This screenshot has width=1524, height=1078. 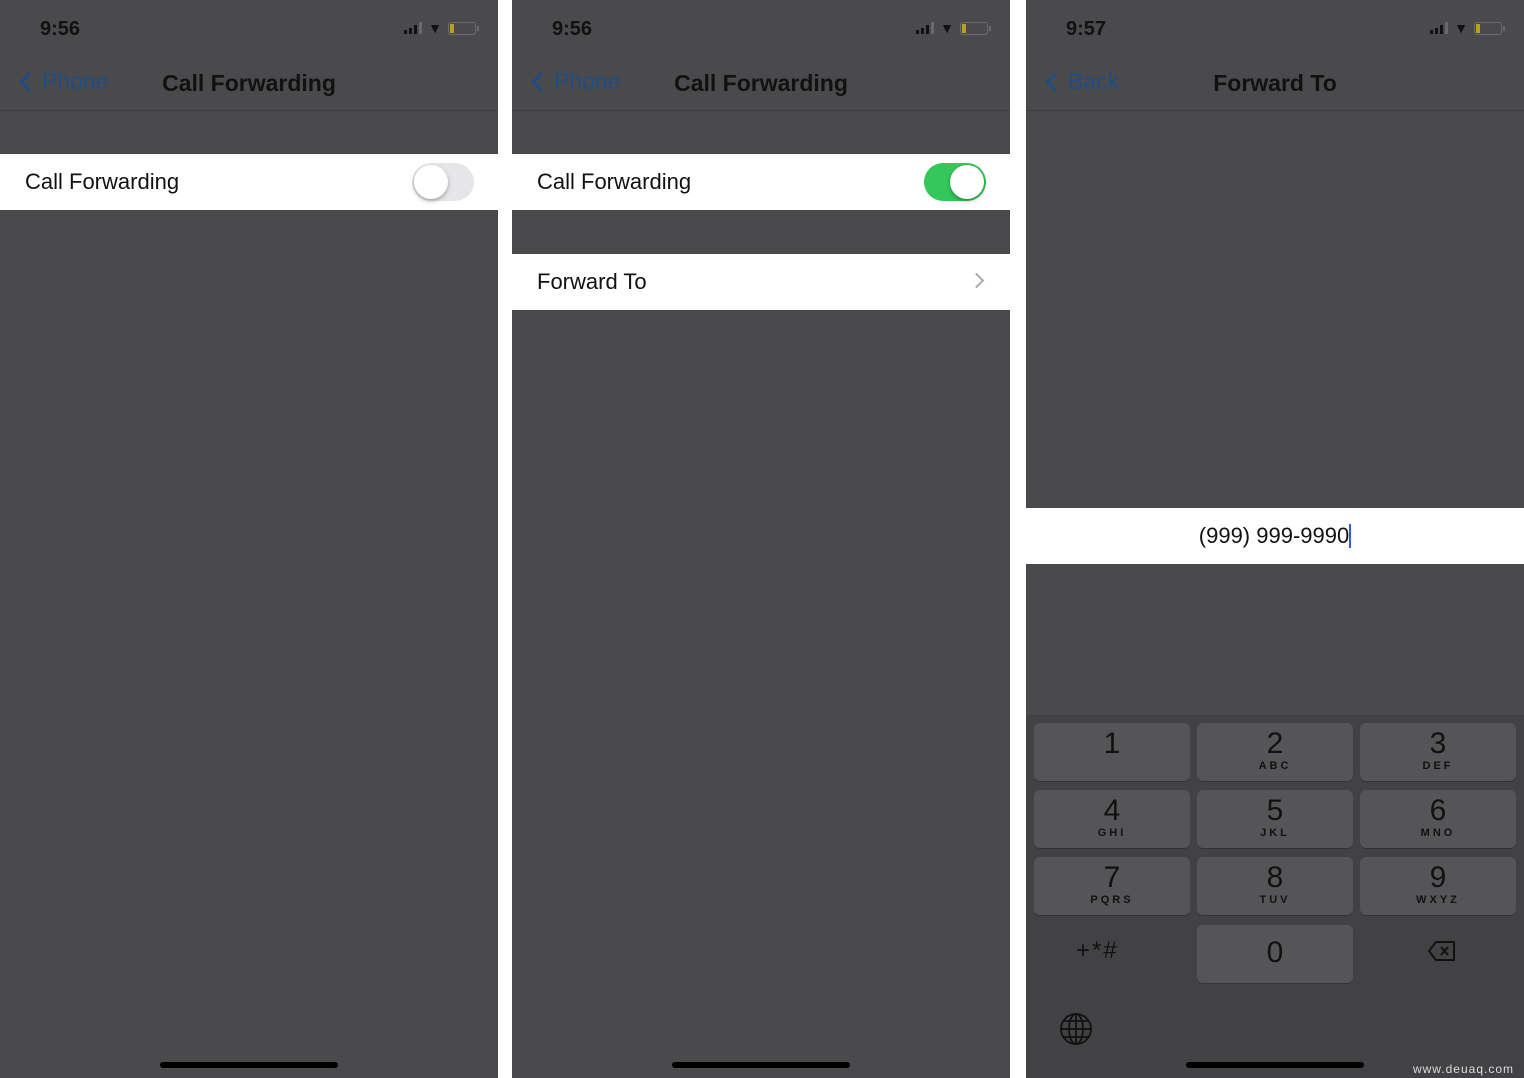 I want to click on key-letters: ABC, so click(x=1275, y=766).